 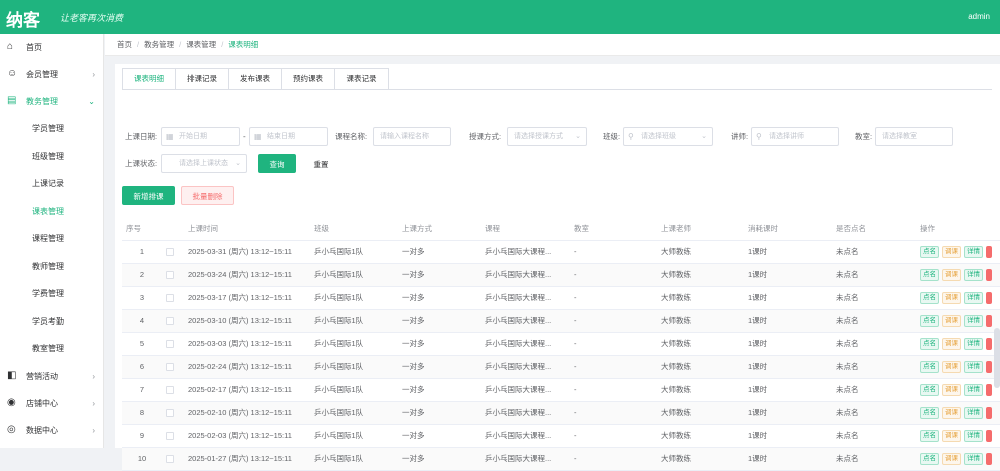 I want to click on mode-select: 请选择授课方式 ⌄, so click(x=547, y=136).